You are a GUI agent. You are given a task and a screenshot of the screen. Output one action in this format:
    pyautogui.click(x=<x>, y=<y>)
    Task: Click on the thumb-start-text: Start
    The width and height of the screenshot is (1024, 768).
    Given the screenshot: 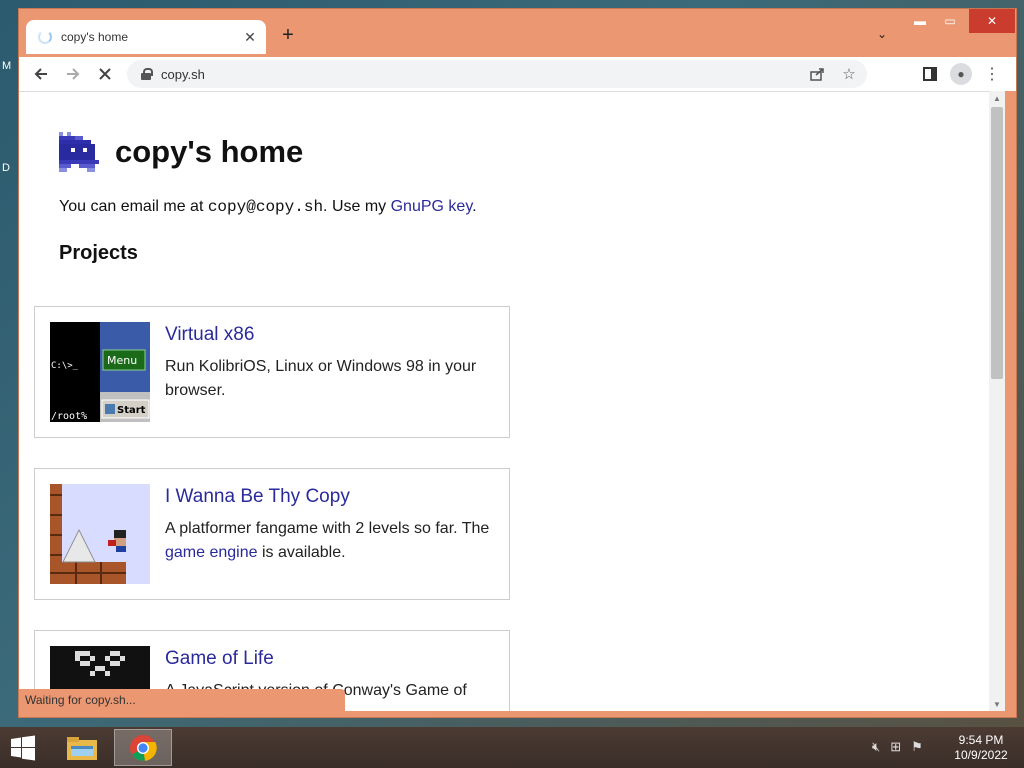 What is the action you would take?
    pyautogui.click(x=131, y=410)
    